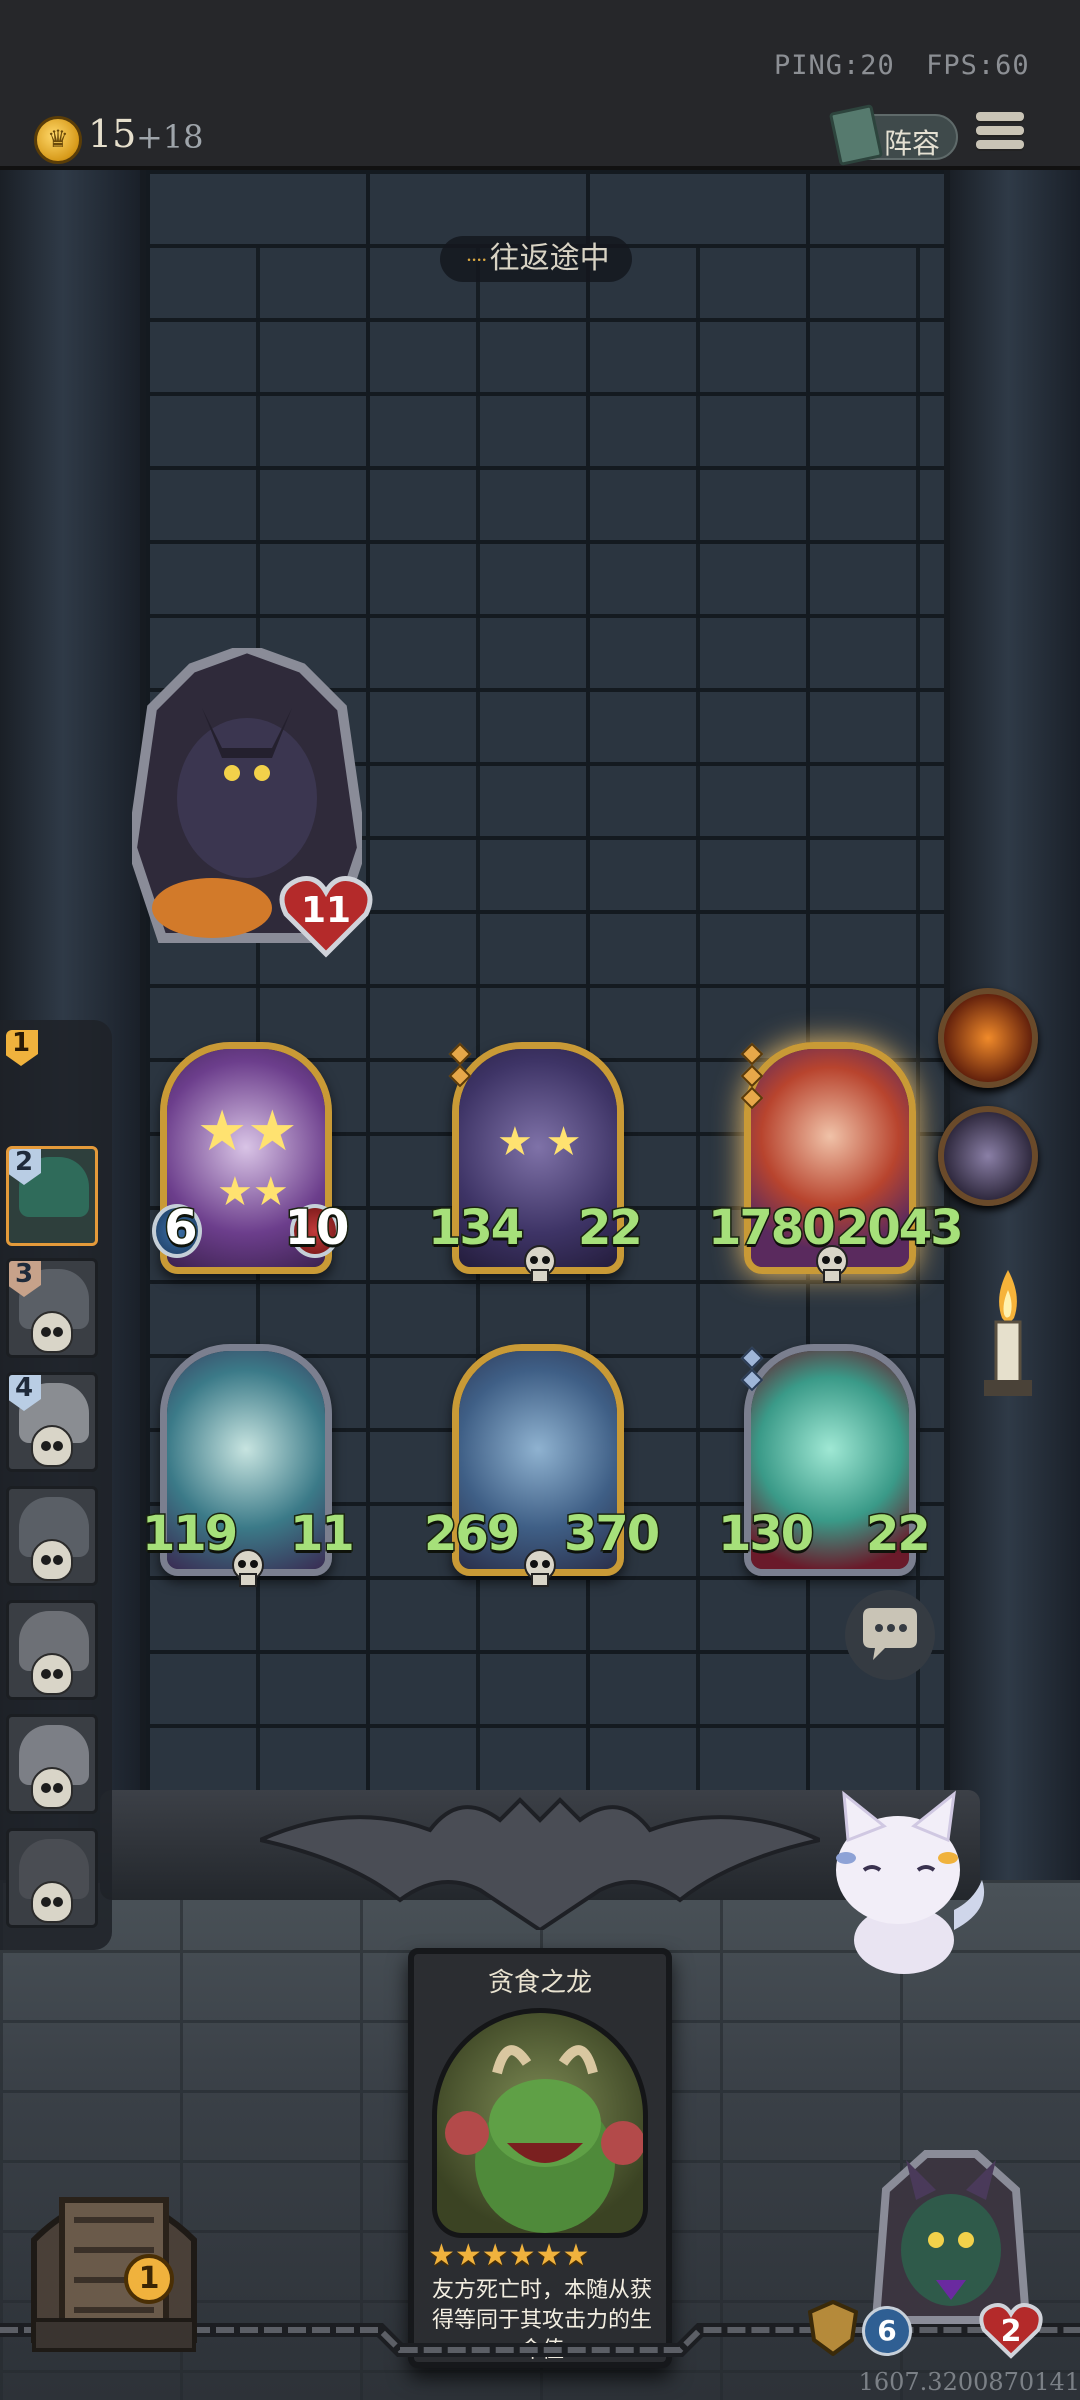  I want to click on lineup-label: 阵容, so click(912, 143).